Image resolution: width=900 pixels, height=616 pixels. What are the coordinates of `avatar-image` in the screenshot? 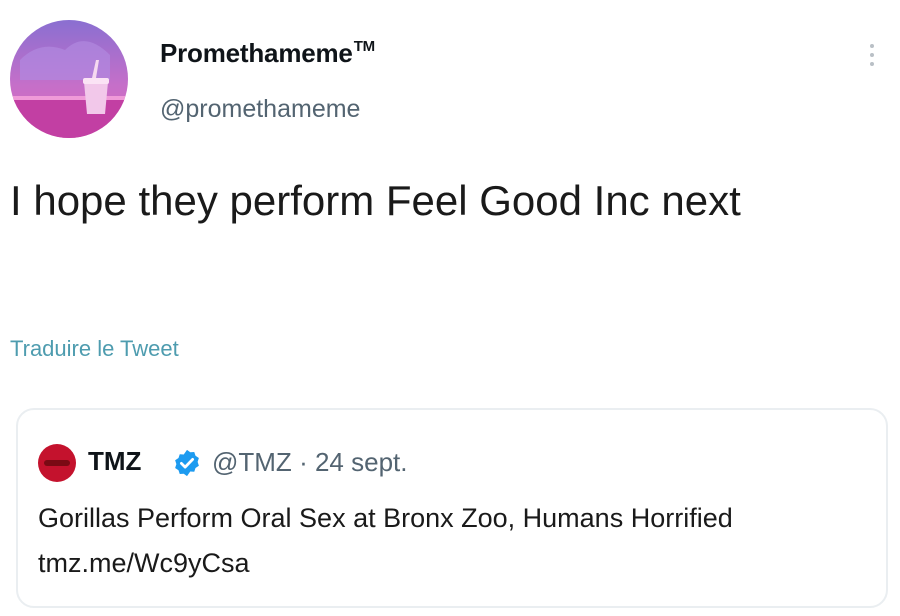 It's located at (69, 79).